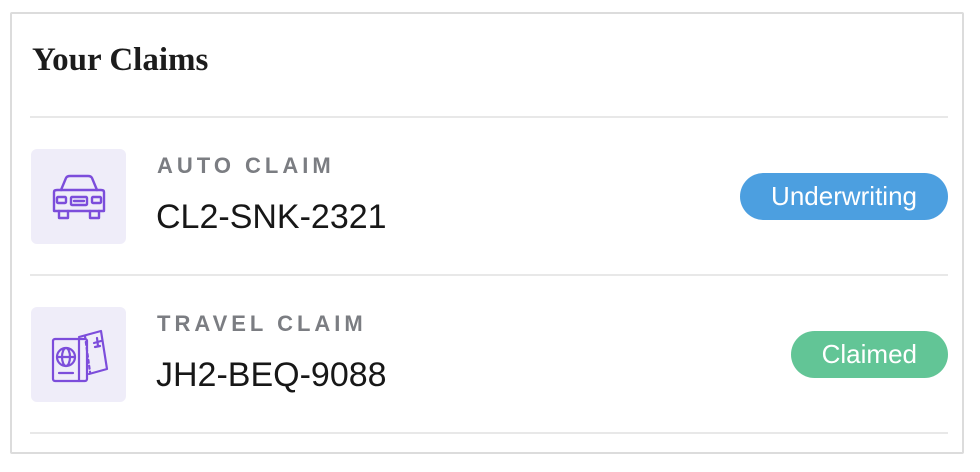 The width and height of the screenshot is (980, 472). I want to click on passport-ticket-icon, so click(79, 355).